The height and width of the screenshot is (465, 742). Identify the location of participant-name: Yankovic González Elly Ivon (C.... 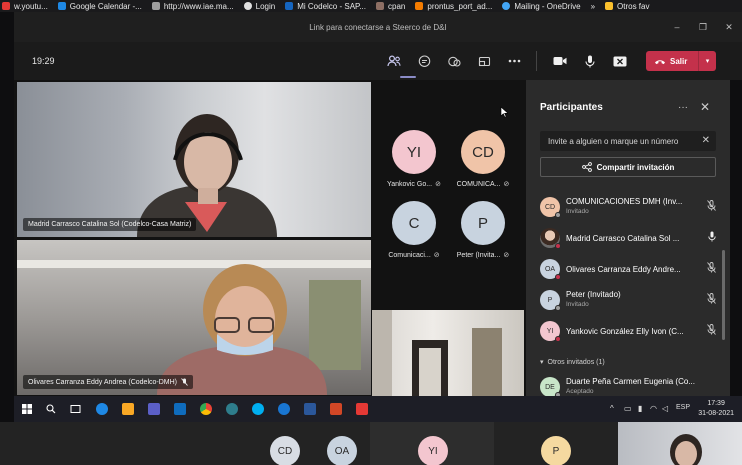
(625, 331).